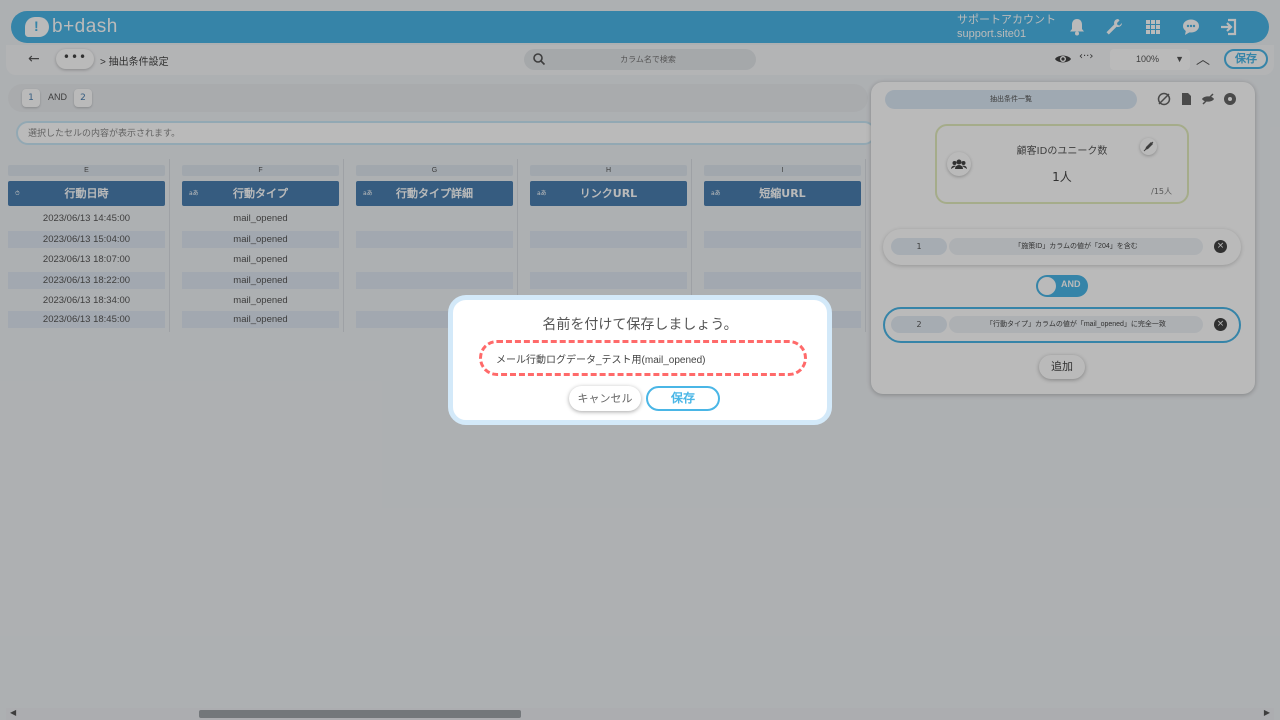 The width and height of the screenshot is (1280, 720). Describe the element at coordinates (640, 325) in the screenshot. I see `dialog-title: 名前を付けて保存しましょう。` at that location.